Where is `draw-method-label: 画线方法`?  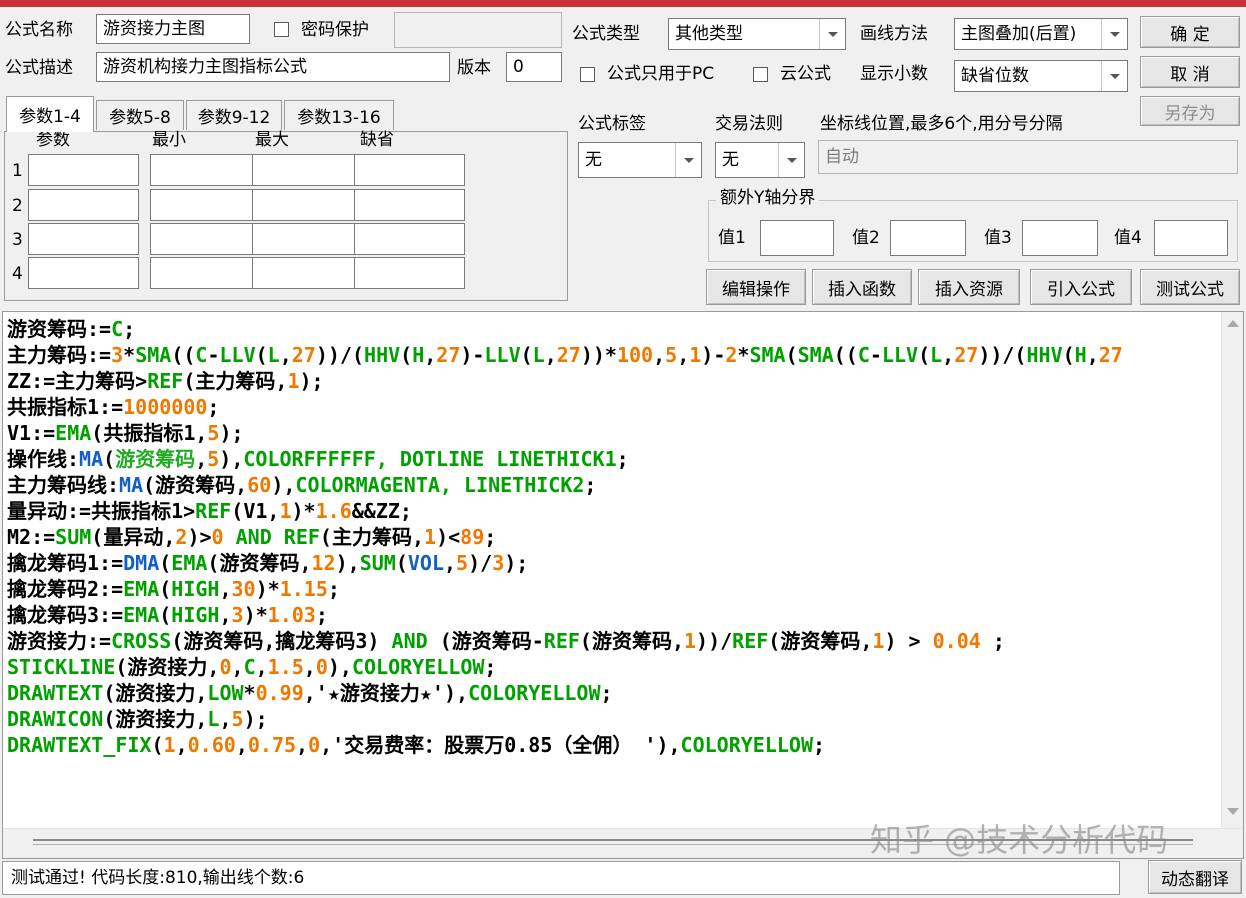
draw-method-label: 画线方法 is located at coordinates (894, 34).